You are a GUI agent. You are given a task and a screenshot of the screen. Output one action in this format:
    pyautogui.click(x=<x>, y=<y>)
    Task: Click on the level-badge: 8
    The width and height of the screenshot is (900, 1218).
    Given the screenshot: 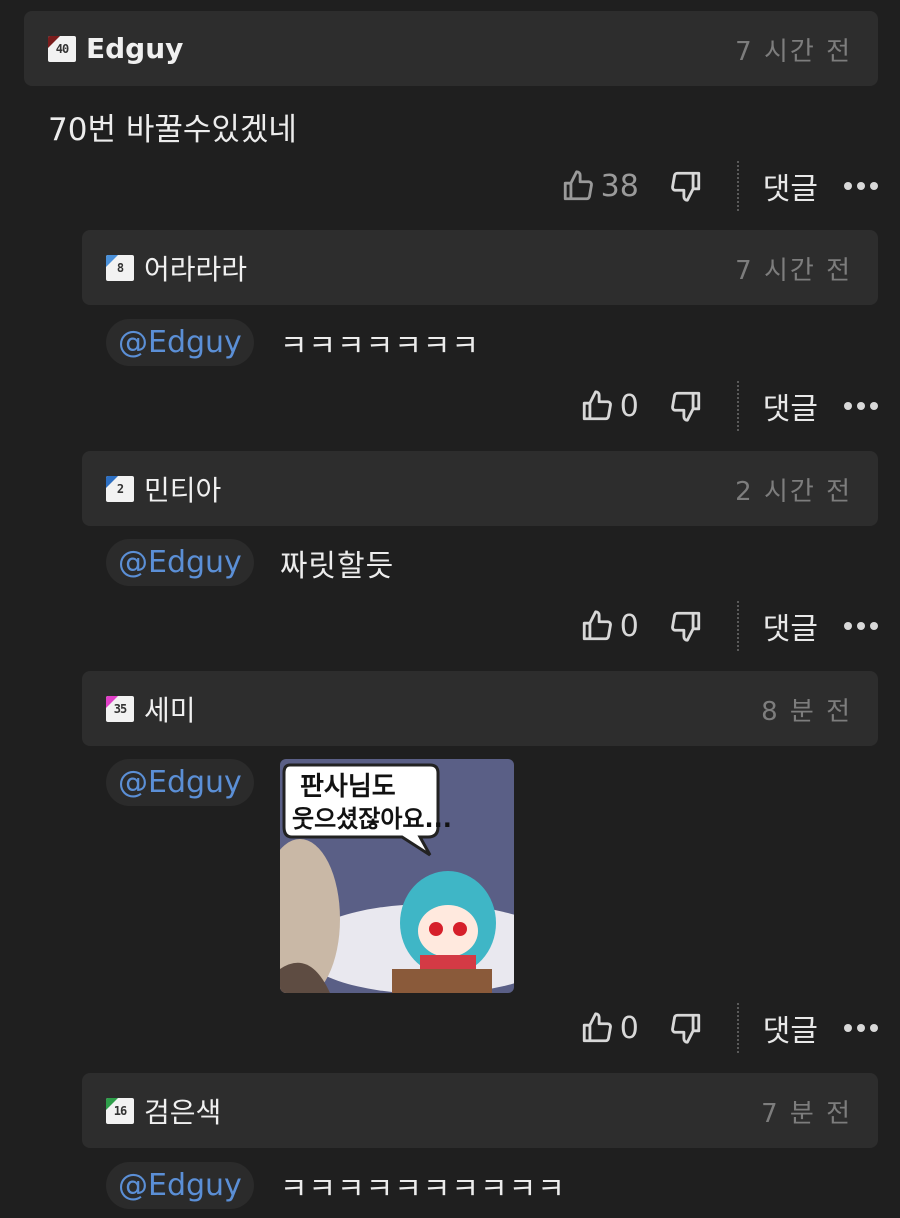 What is the action you would take?
    pyautogui.click(x=120, y=267)
    